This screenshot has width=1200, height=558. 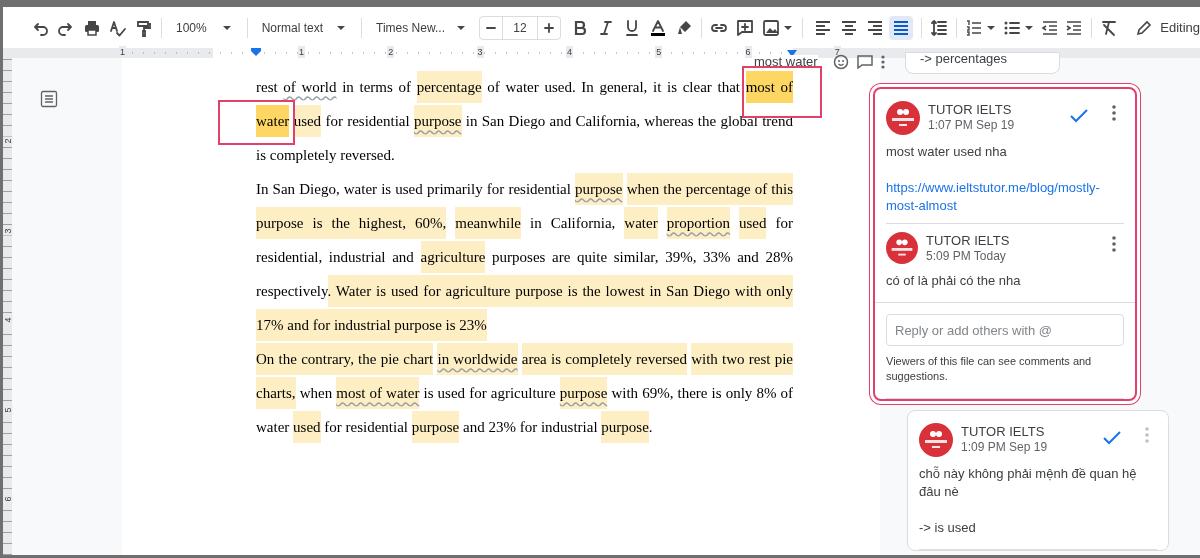 I want to click on viewers-note: Viewers of this file can see comments and suggestions., so click(x=989, y=369).